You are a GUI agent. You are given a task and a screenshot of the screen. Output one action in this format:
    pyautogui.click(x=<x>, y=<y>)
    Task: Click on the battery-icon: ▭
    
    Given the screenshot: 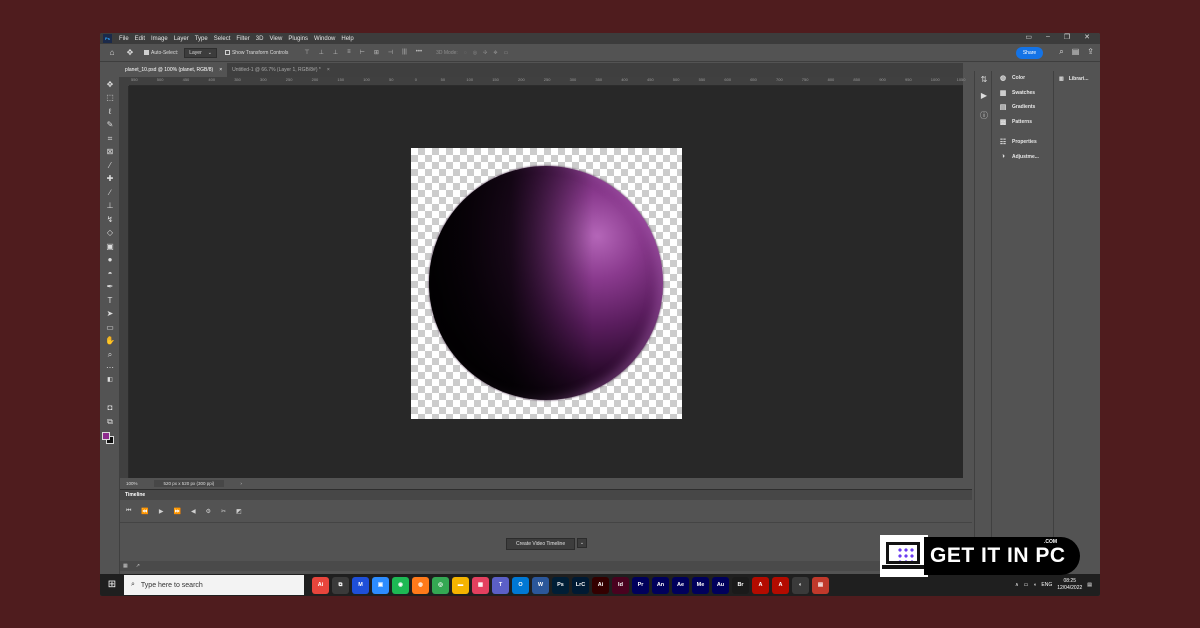 What is the action you would take?
    pyautogui.click(x=1026, y=585)
    